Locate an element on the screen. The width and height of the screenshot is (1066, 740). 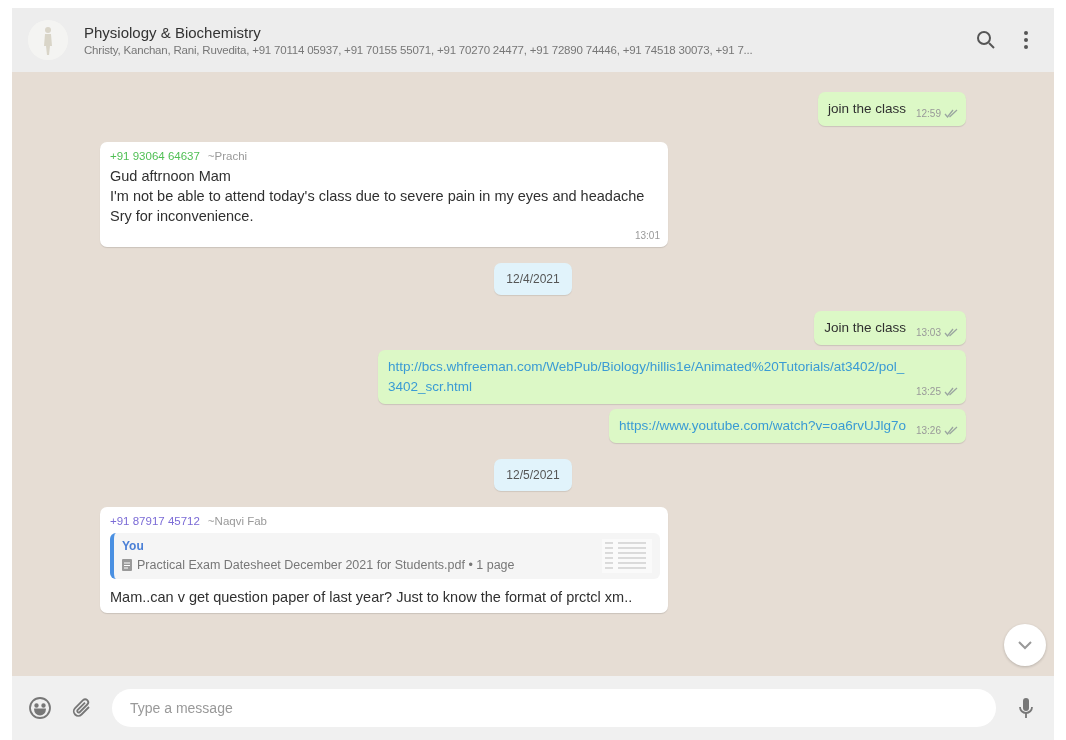
sender-name: ~Prachi is located at coordinates (227, 156).